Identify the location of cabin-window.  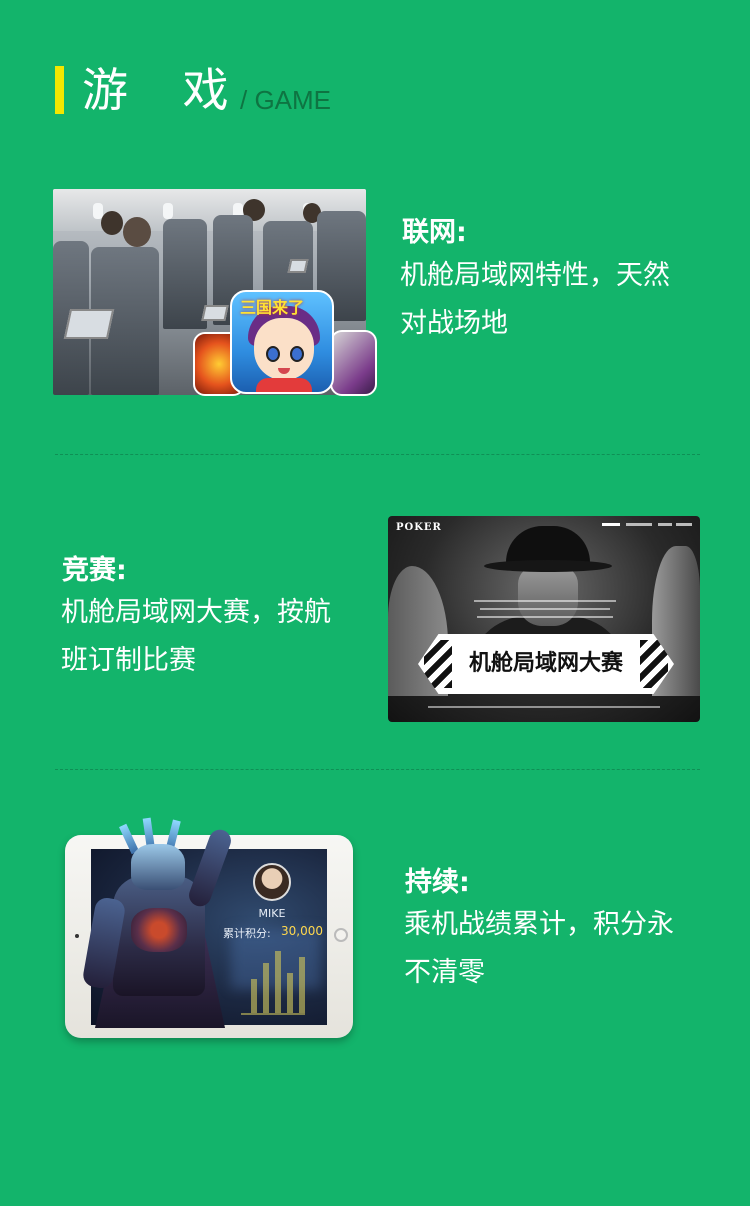
(168, 211).